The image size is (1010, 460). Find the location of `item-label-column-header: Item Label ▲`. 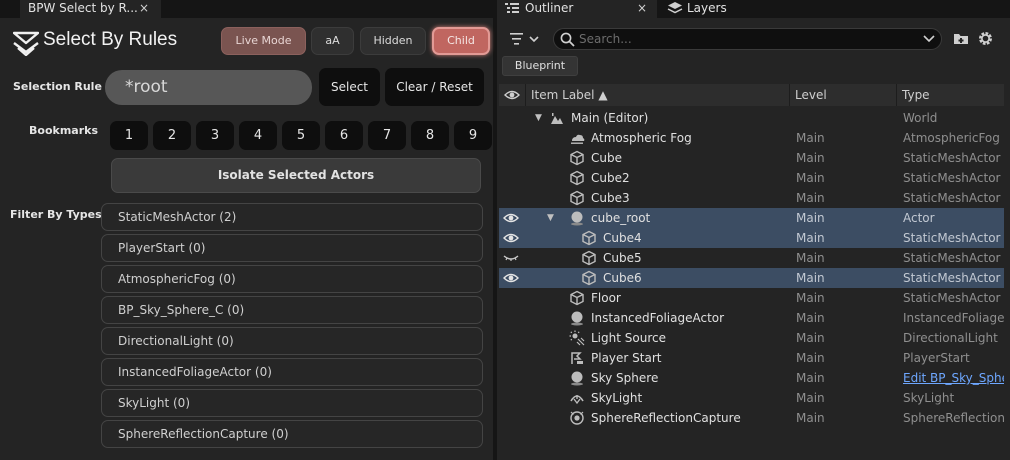

item-label-column-header: Item Label ▲ is located at coordinates (658, 95).